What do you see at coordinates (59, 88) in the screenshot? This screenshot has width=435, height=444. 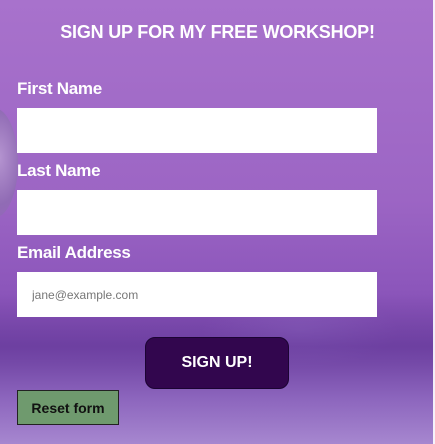 I see `first-name-label: First Name` at bounding box center [59, 88].